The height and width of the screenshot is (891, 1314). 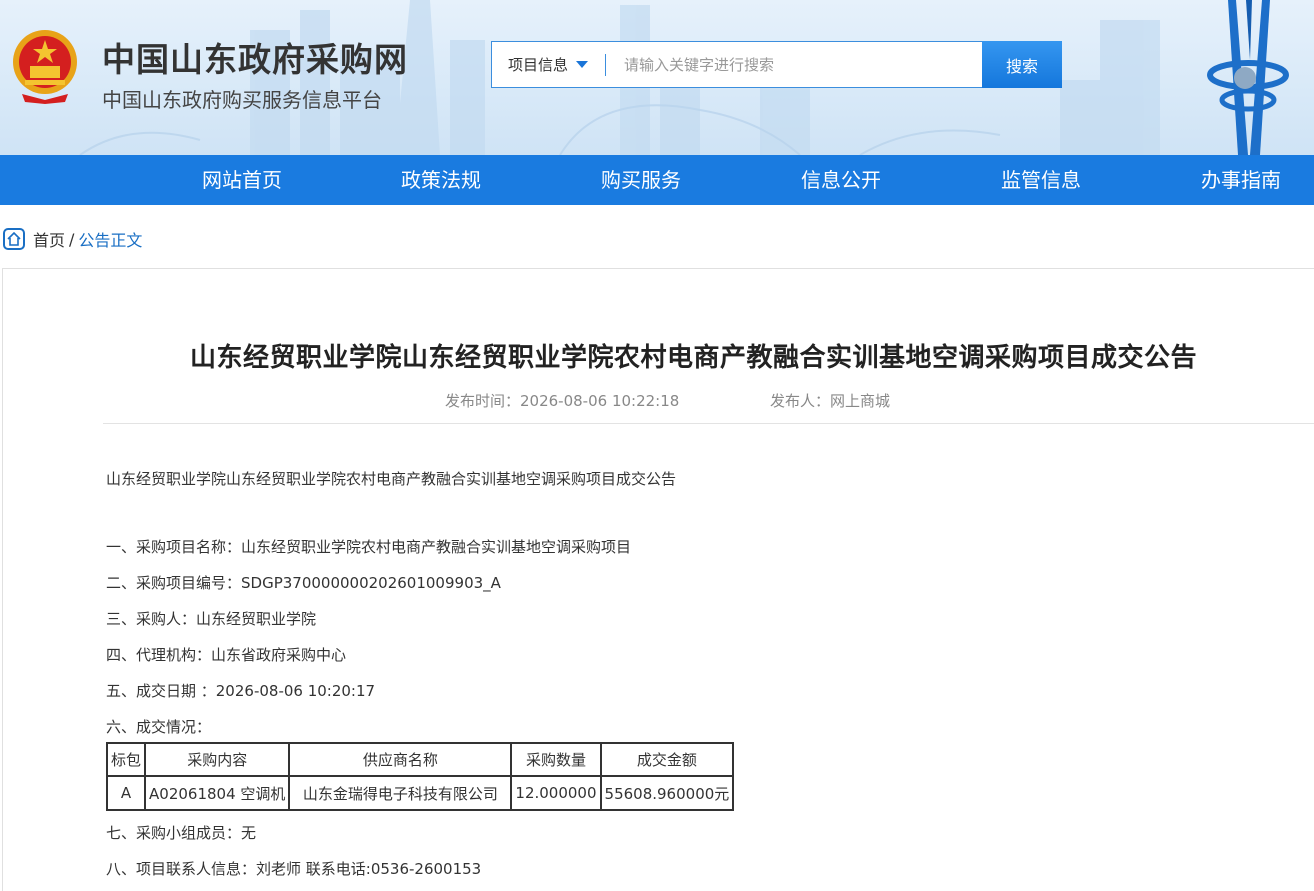 I want to click on item-purchaser: 三、采购人：山东经贸职业学院, so click(x=211, y=619).